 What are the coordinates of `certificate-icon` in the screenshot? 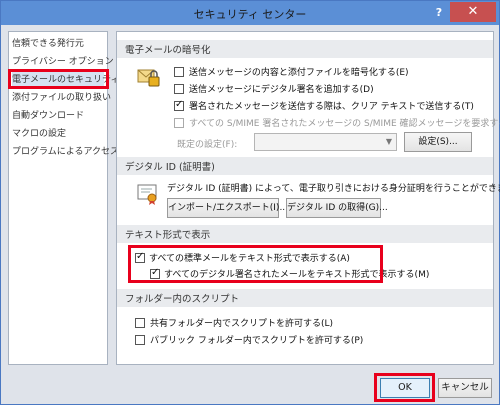 It's located at (147, 194).